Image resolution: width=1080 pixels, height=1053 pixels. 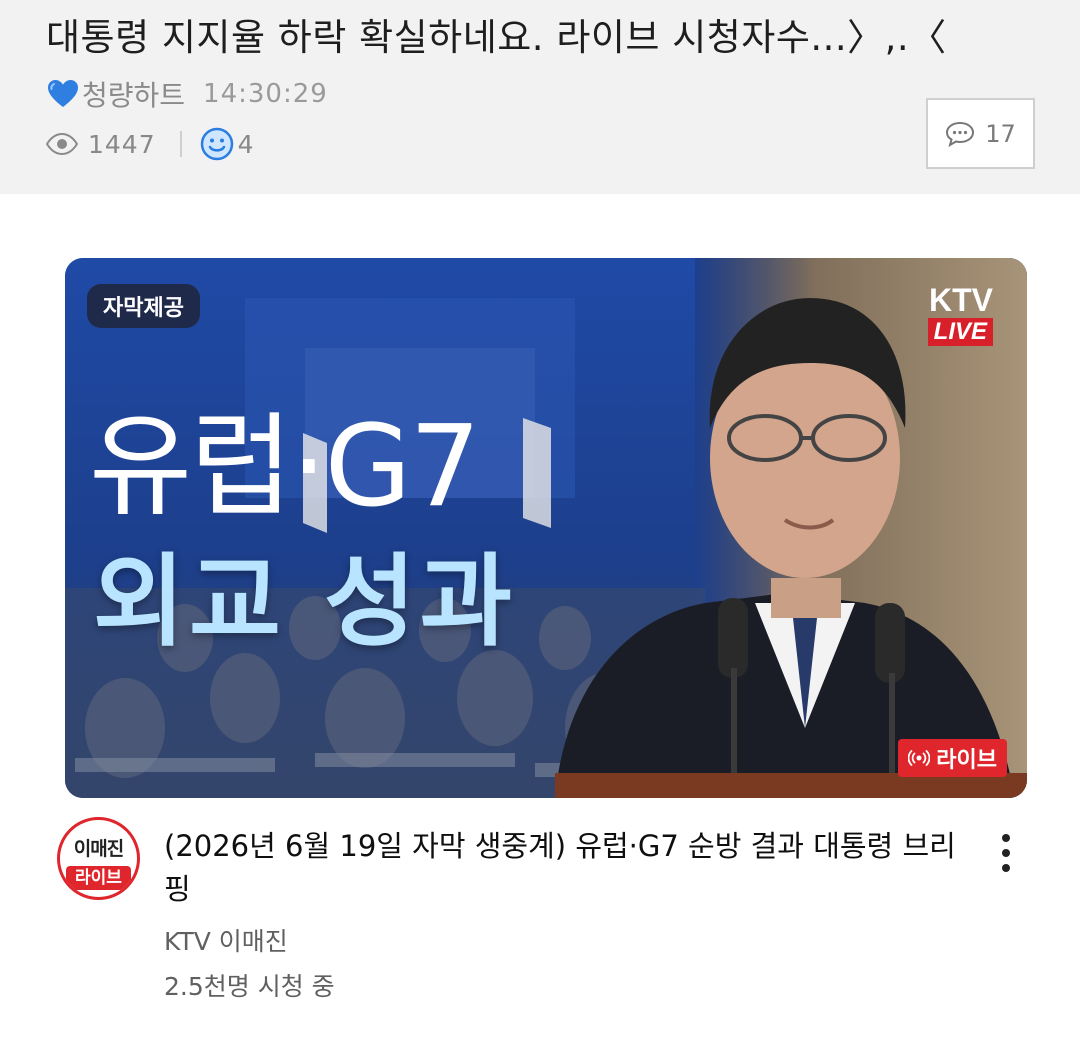 I want to click on comments-button: 17, so click(x=980, y=133).